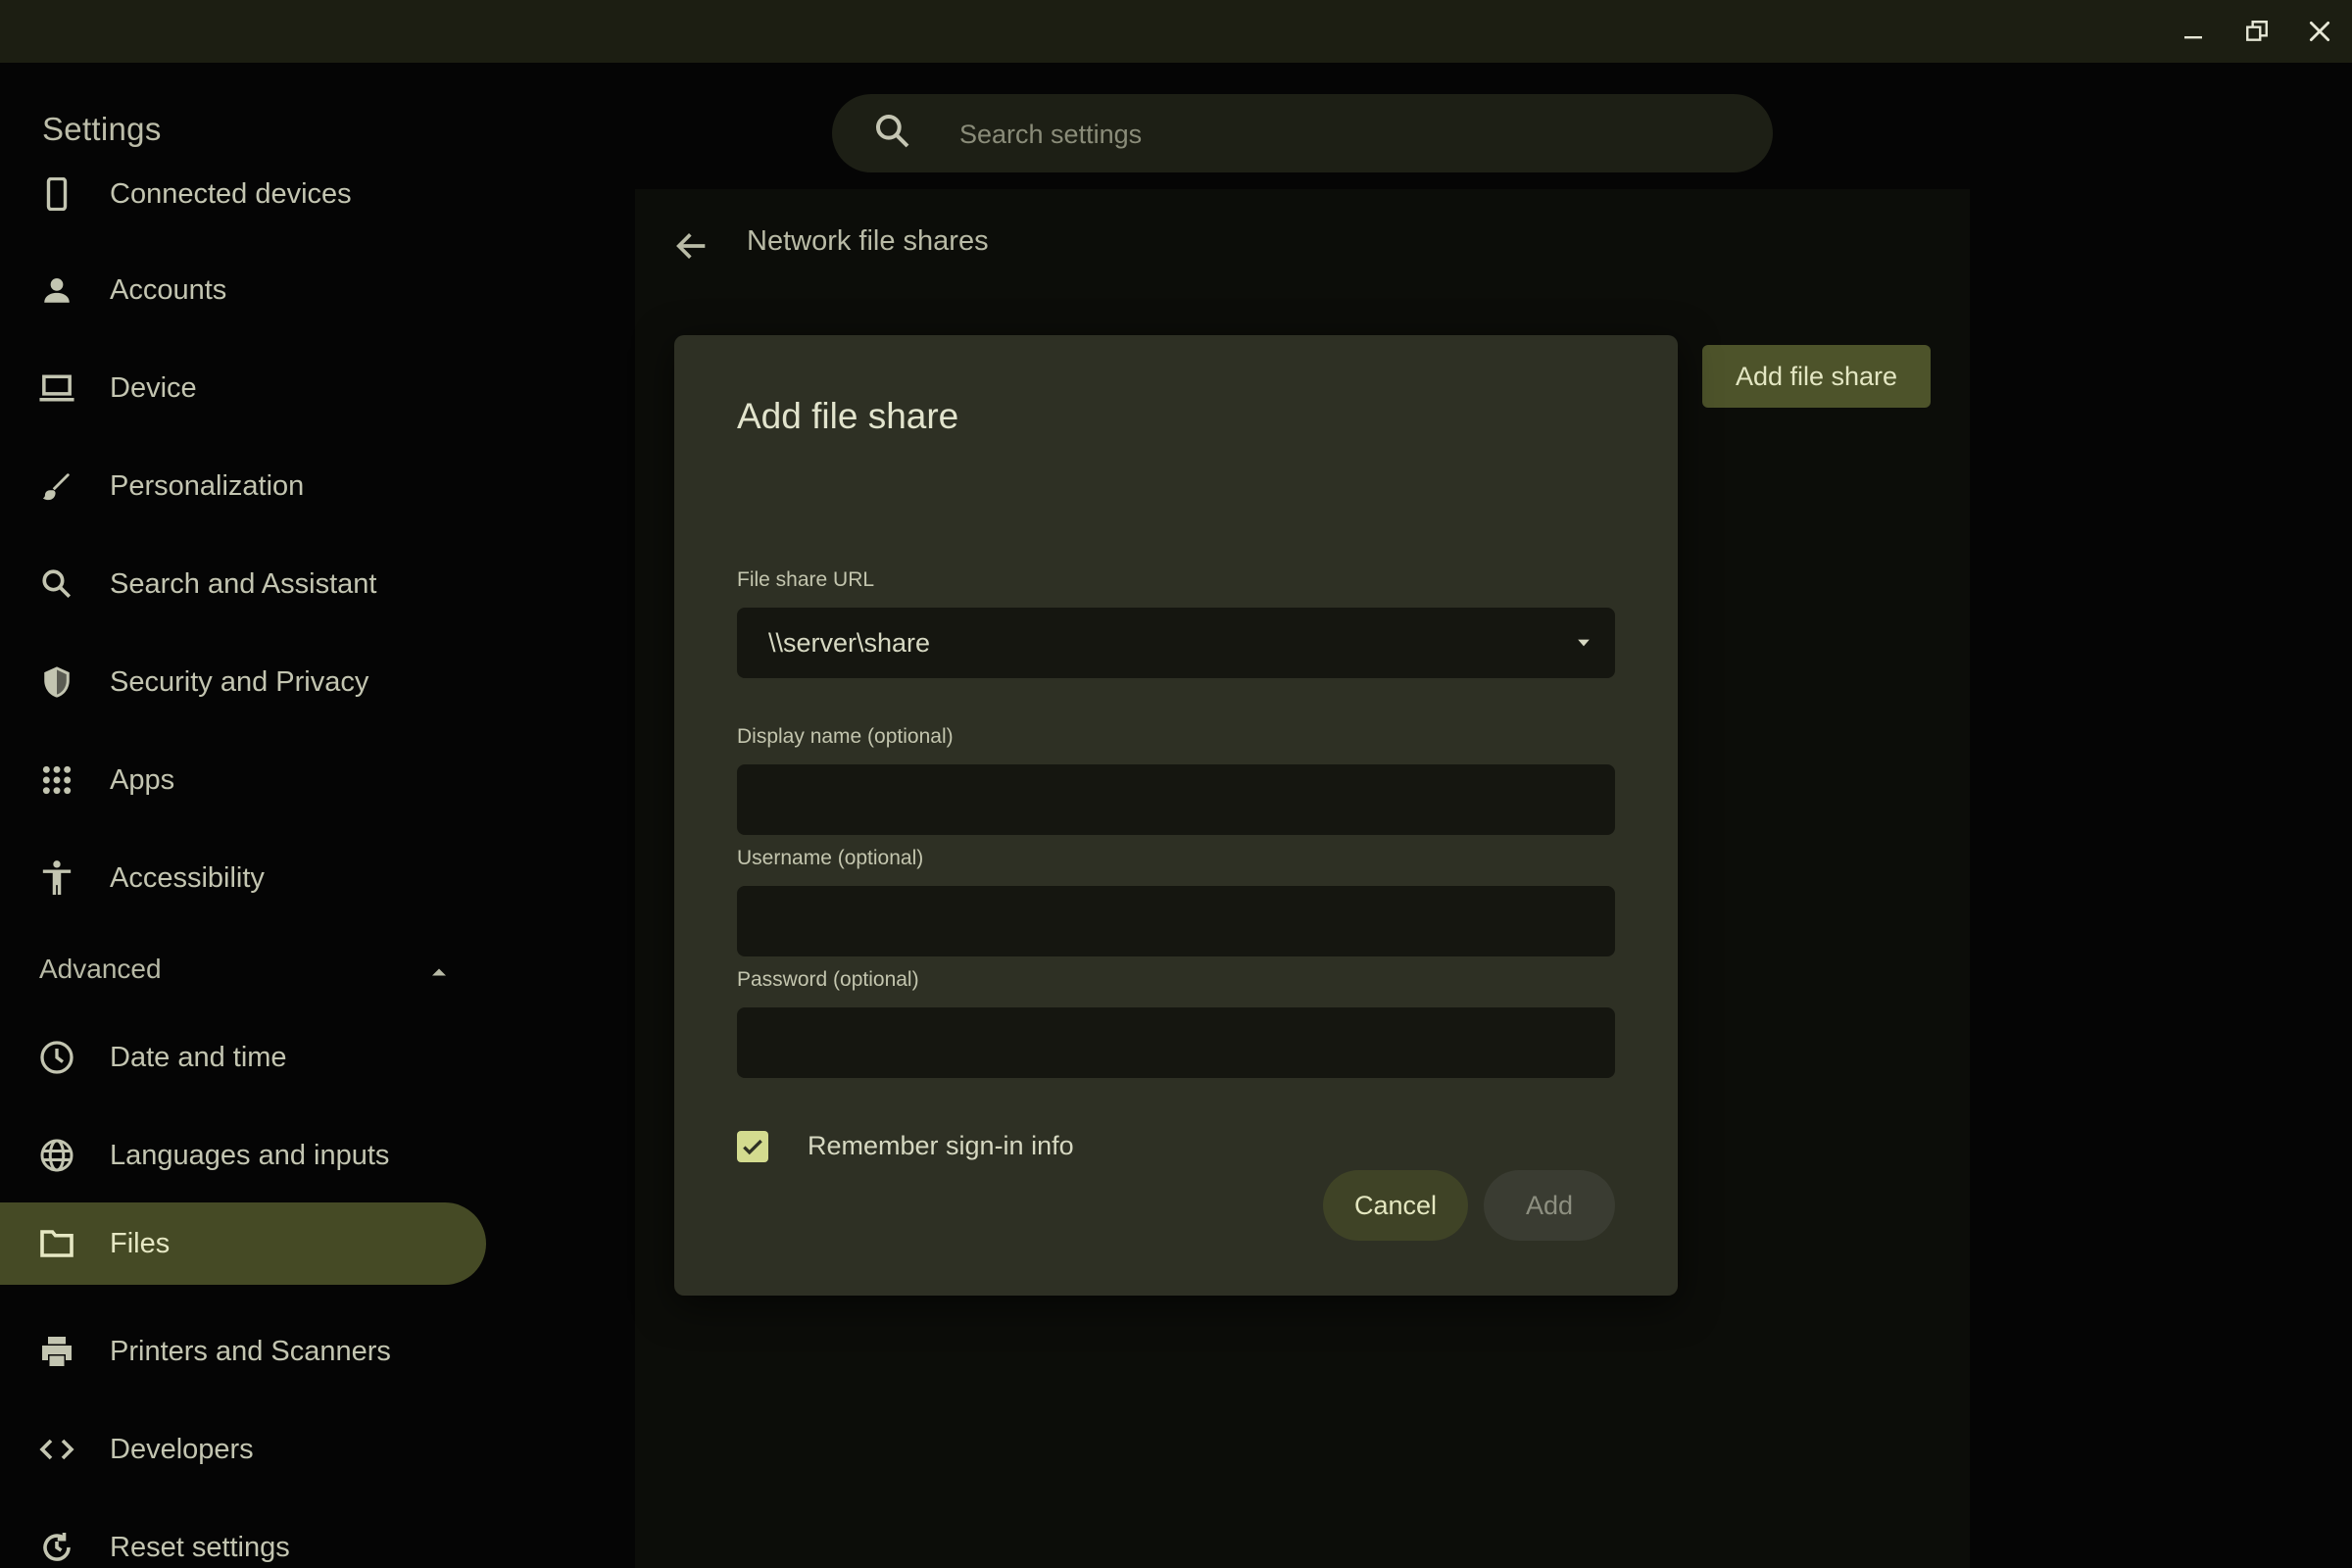 The width and height of the screenshot is (2352, 1568). What do you see at coordinates (153, 387) in the screenshot?
I see `sidebar-item-label: Device` at bounding box center [153, 387].